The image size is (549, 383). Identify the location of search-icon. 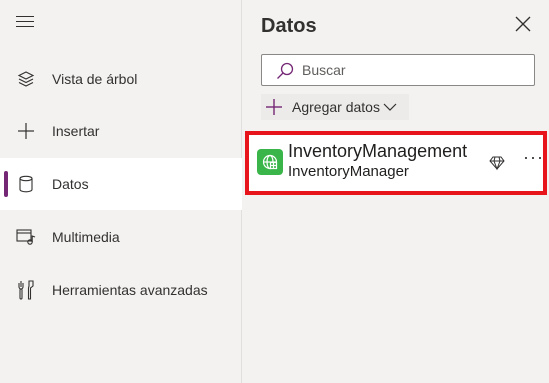
(285, 71).